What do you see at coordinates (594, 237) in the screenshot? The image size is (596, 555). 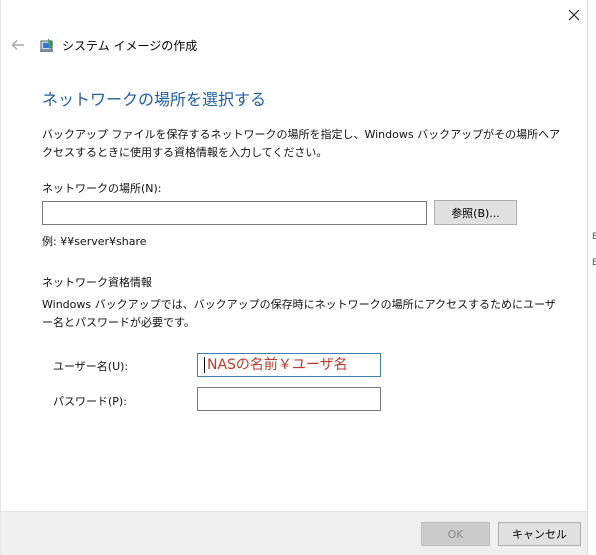 I see `edge-fragment-1: E` at bounding box center [594, 237].